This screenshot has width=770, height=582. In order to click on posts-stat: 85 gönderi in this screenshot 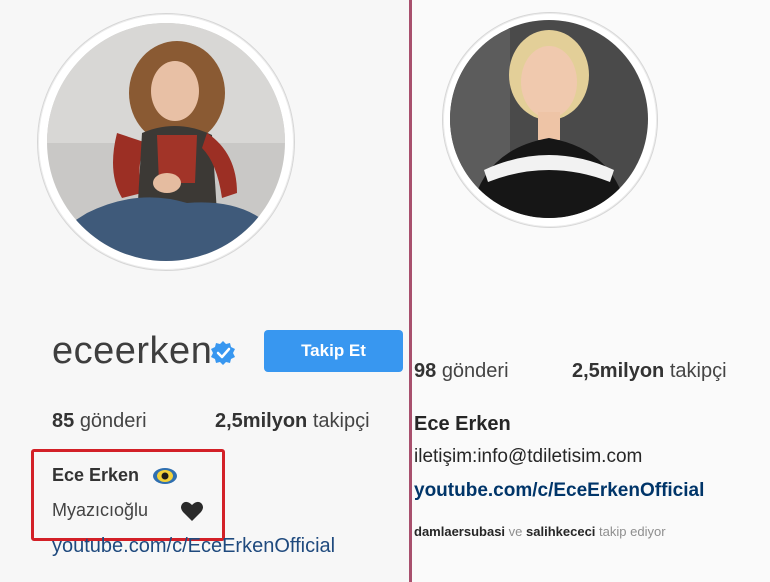, I will do `click(99, 421)`.